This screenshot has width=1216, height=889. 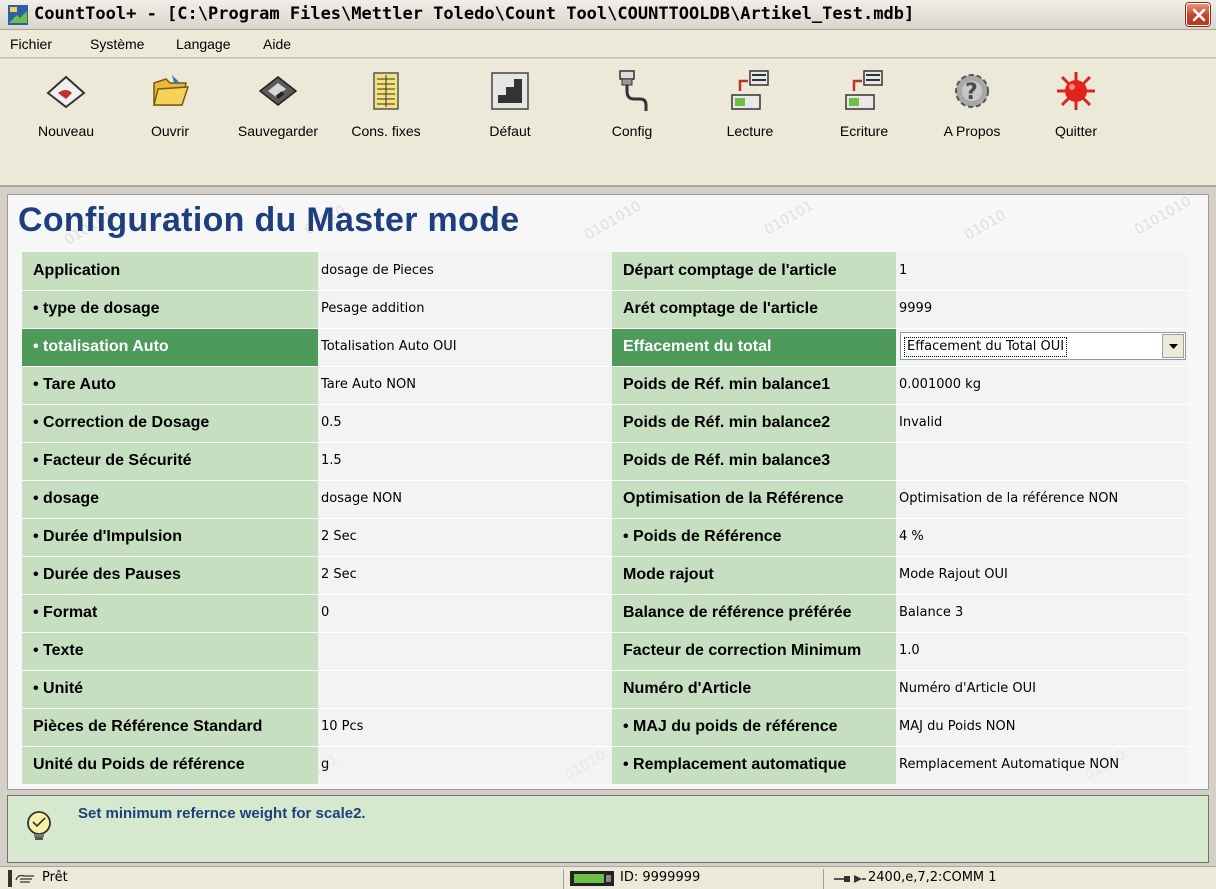 What do you see at coordinates (510, 108) in the screenshot?
I see `default-button: Défaut` at bounding box center [510, 108].